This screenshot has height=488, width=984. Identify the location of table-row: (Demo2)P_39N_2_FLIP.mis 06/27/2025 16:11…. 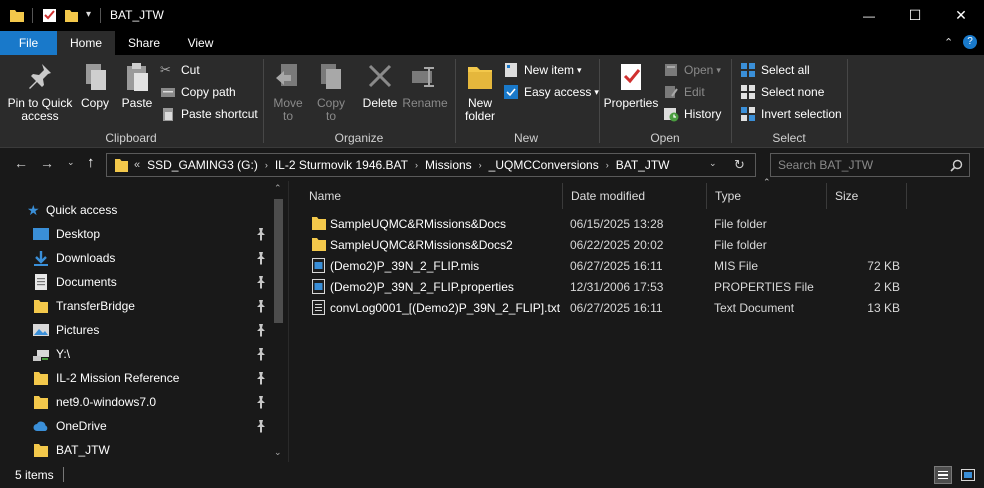
(605, 265).